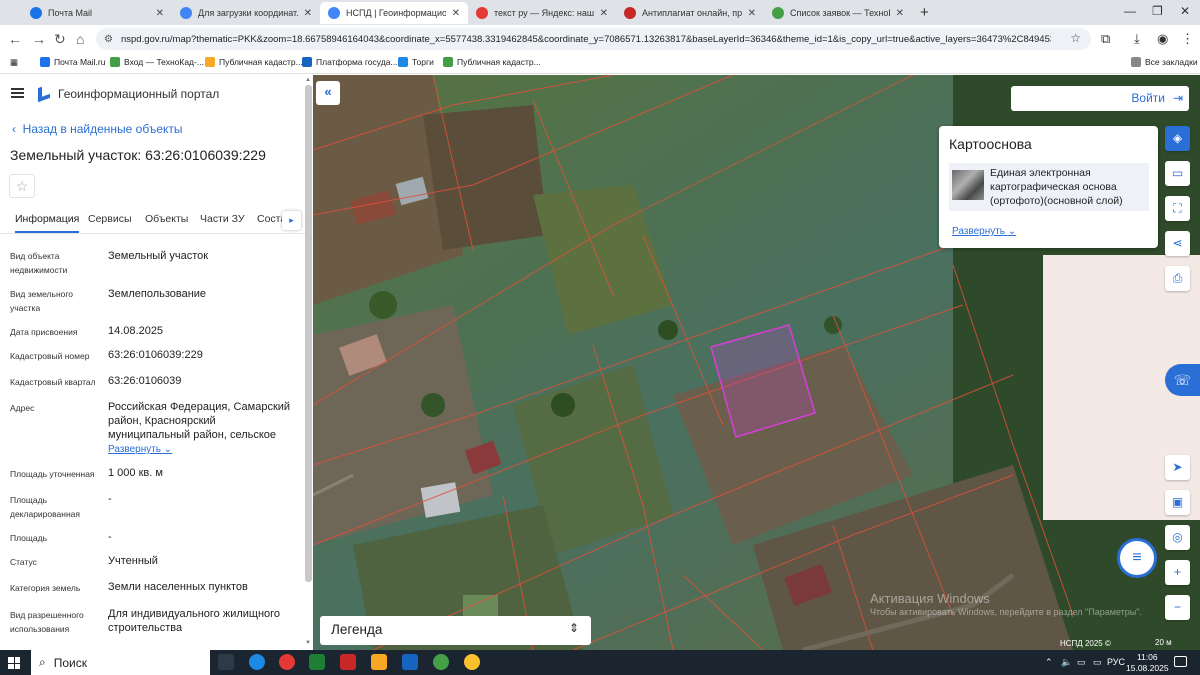  What do you see at coordinates (1162, 39) in the screenshot?
I see `profile-icon: ◉` at bounding box center [1162, 39].